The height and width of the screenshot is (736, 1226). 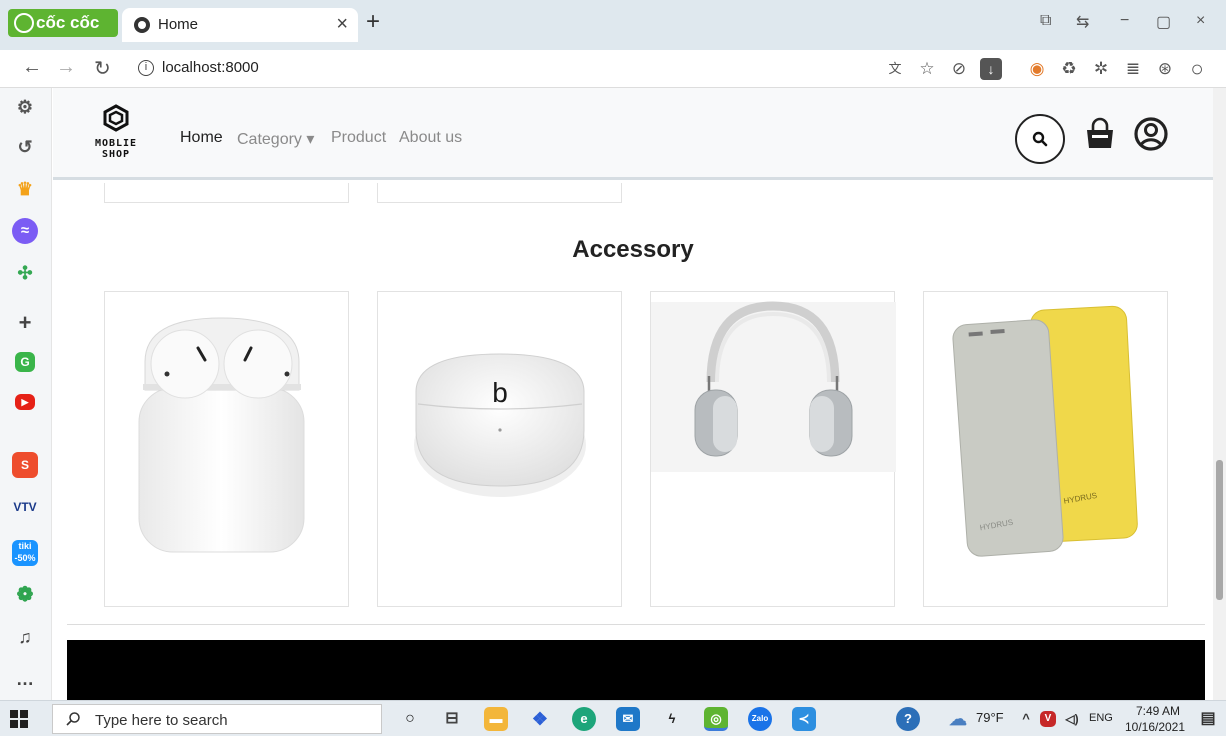 I want to click on volume-icon: ◁), so click(x=1072, y=719).